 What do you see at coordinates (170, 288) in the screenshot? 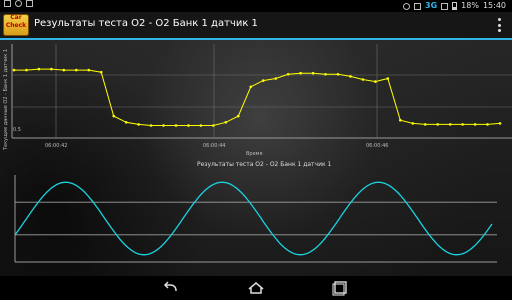
I see `back-icon` at bounding box center [170, 288].